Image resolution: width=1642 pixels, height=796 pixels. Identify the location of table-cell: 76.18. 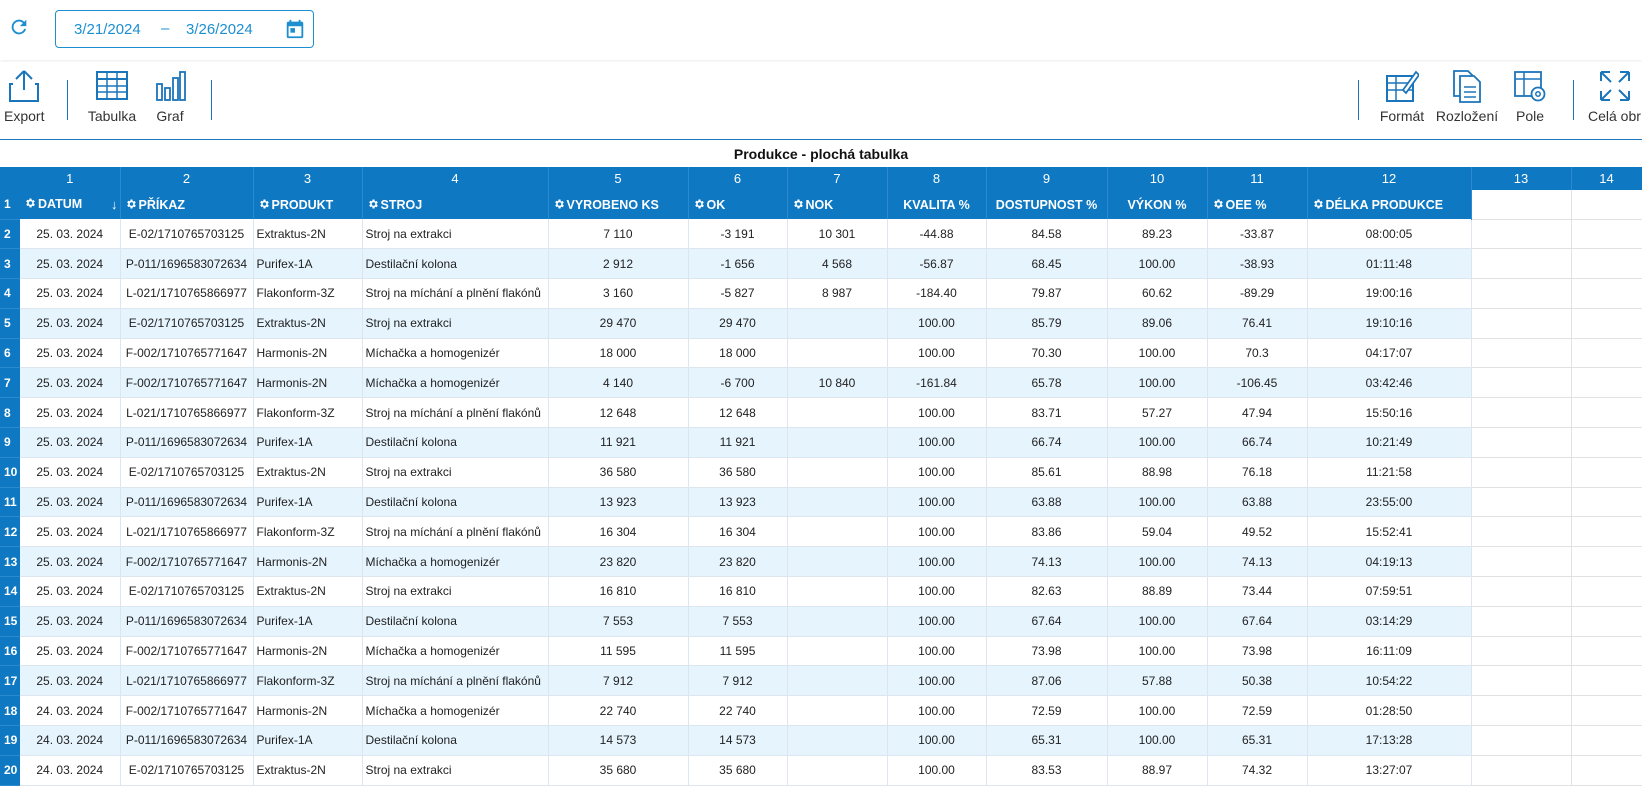
(1257, 472).